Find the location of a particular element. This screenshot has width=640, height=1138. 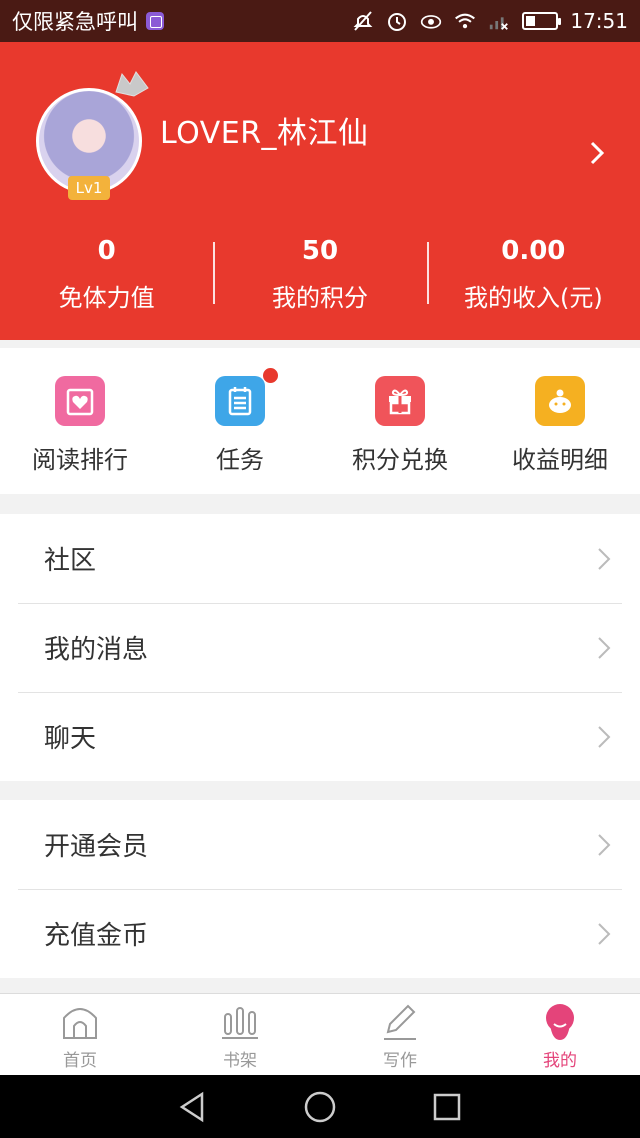

menu-item-community: 社区 is located at coordinates (320, 558).